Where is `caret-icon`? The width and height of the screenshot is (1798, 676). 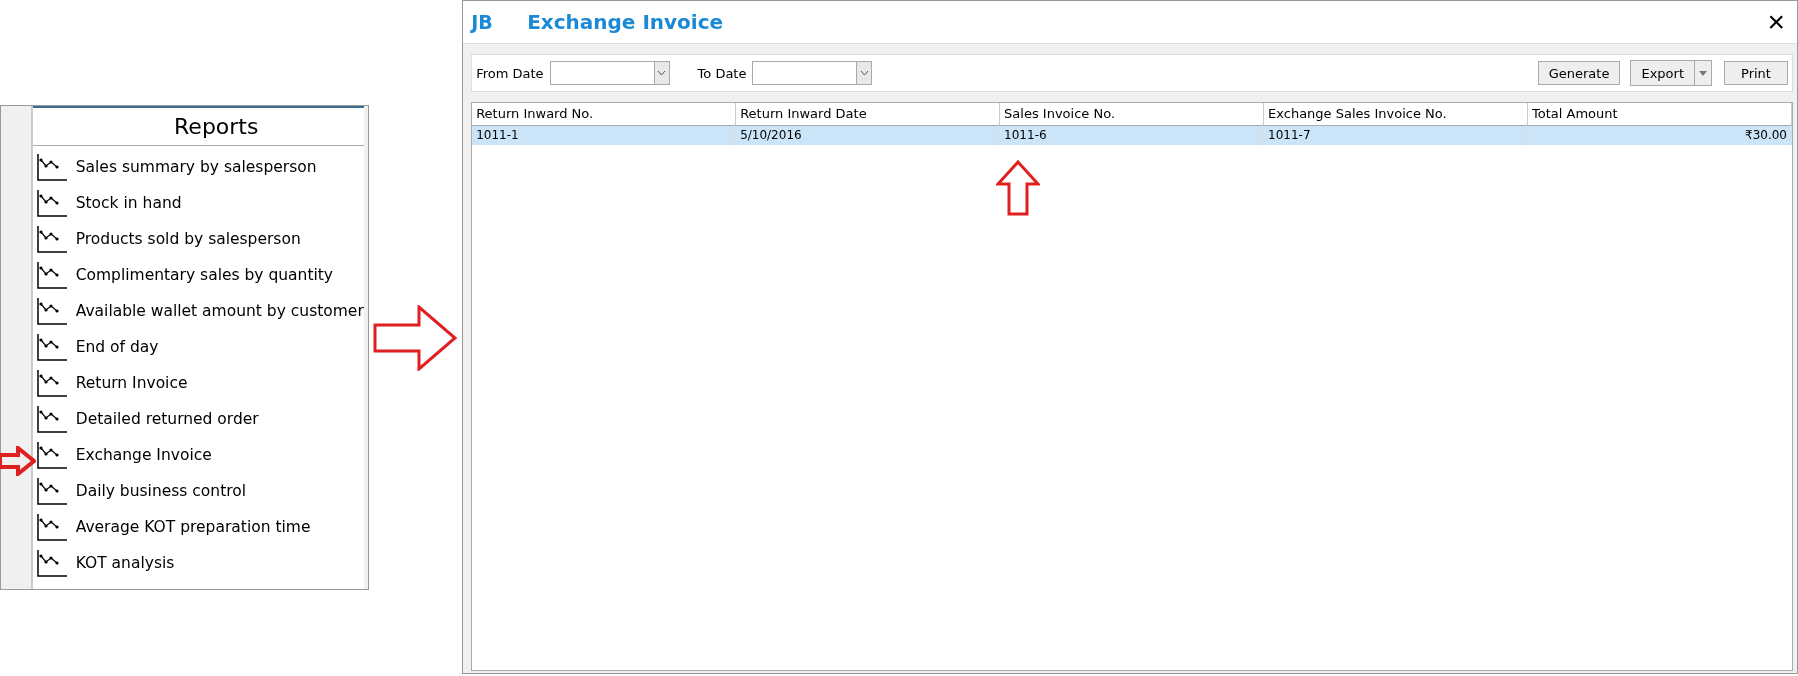 caret-icon is located at coordinates (1703, 73).